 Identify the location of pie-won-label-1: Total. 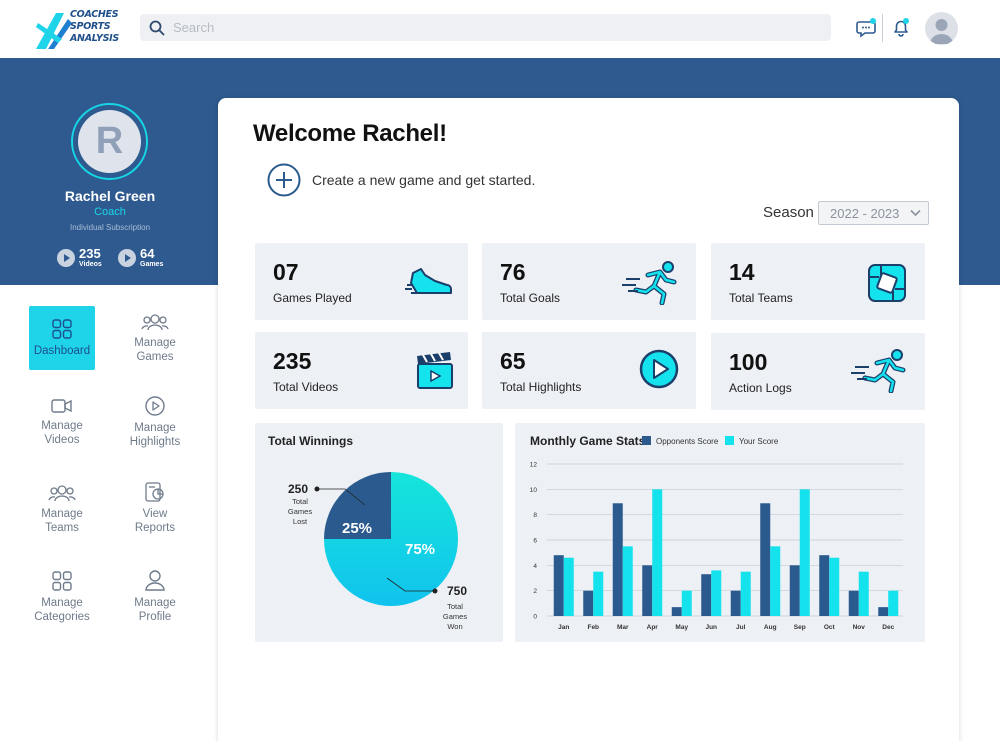
(455, 606).